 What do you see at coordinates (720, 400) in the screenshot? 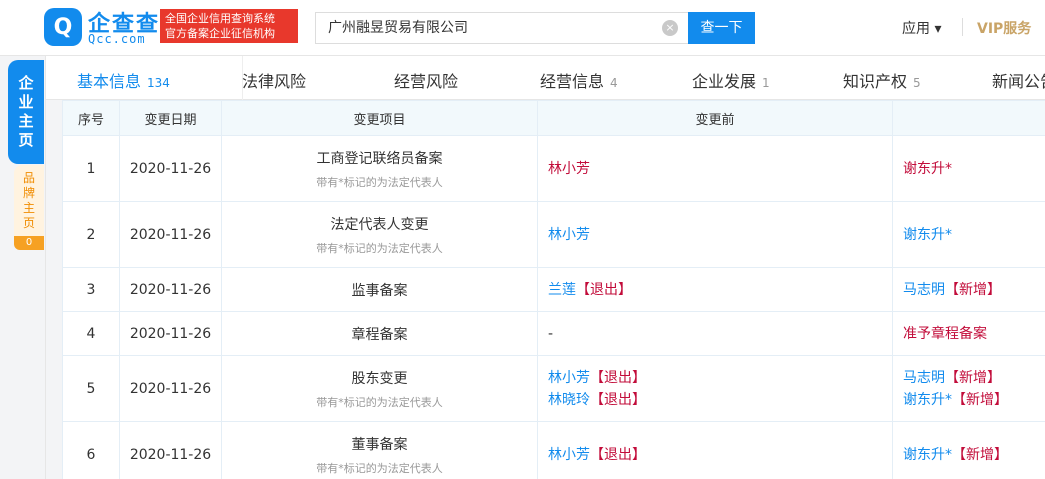
I see `before-entry: 林晓玲【退出】` at bounding box center [720, 400].